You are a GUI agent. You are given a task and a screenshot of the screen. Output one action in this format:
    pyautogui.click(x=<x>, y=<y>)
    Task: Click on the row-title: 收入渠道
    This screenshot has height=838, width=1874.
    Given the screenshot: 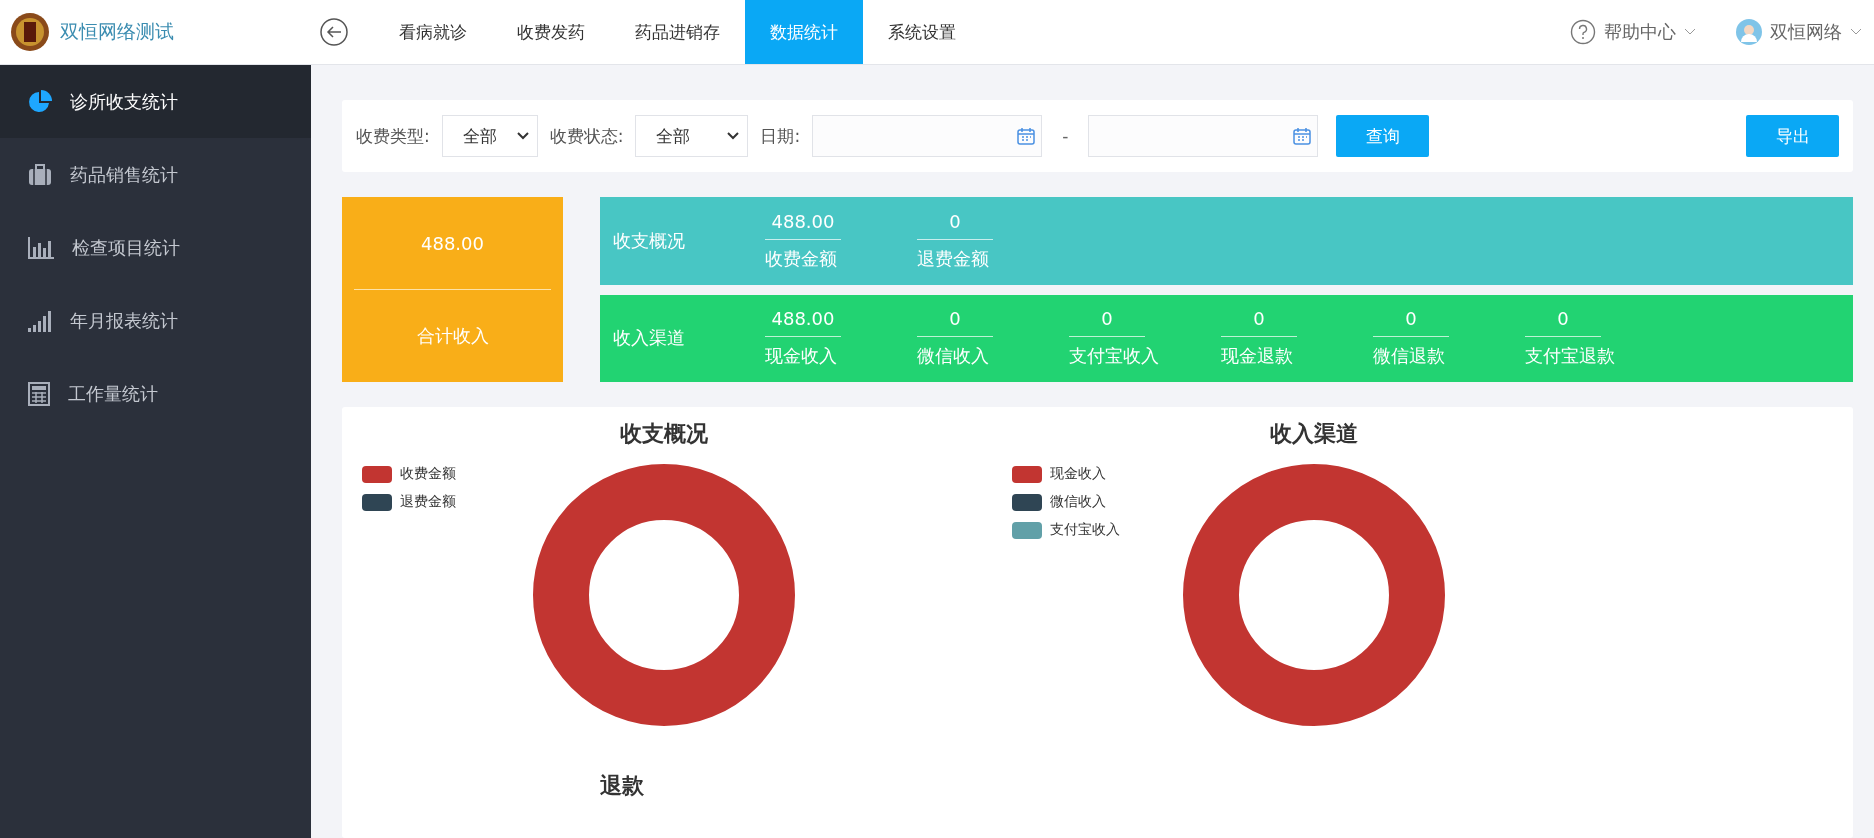 What is the action you would take?
    pyautogui.click(x=649, y=338)
    